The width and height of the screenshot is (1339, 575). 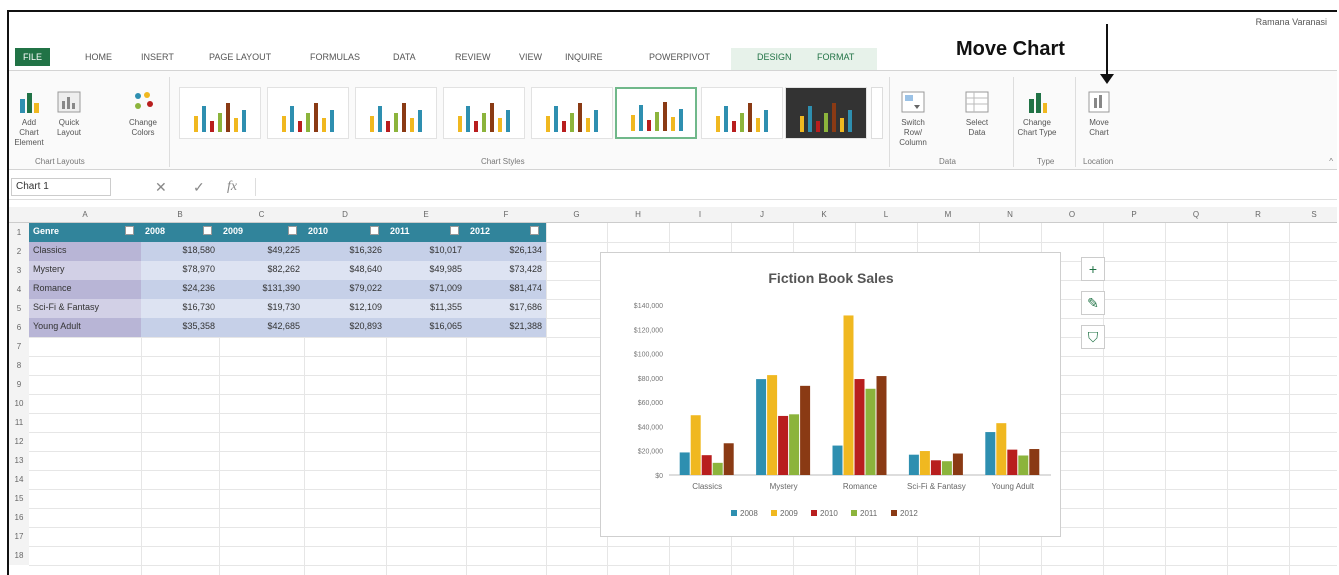 What do you see at coordinates (913, 464) in the screenshot?
I see `bar-2008-sci-fi-fantasy` at bounding box center [913, 464].